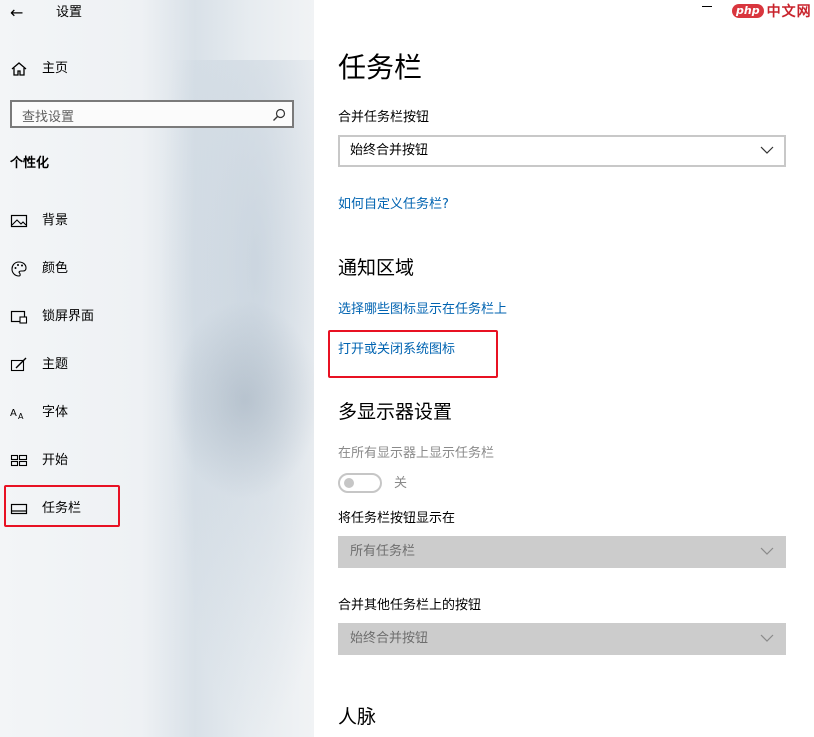 The image size is (814, 737). Describe the element at coordinates (384, 117) in the screenshot. I see `combine-buttons-label: 合并任务栏按钮` at that location.